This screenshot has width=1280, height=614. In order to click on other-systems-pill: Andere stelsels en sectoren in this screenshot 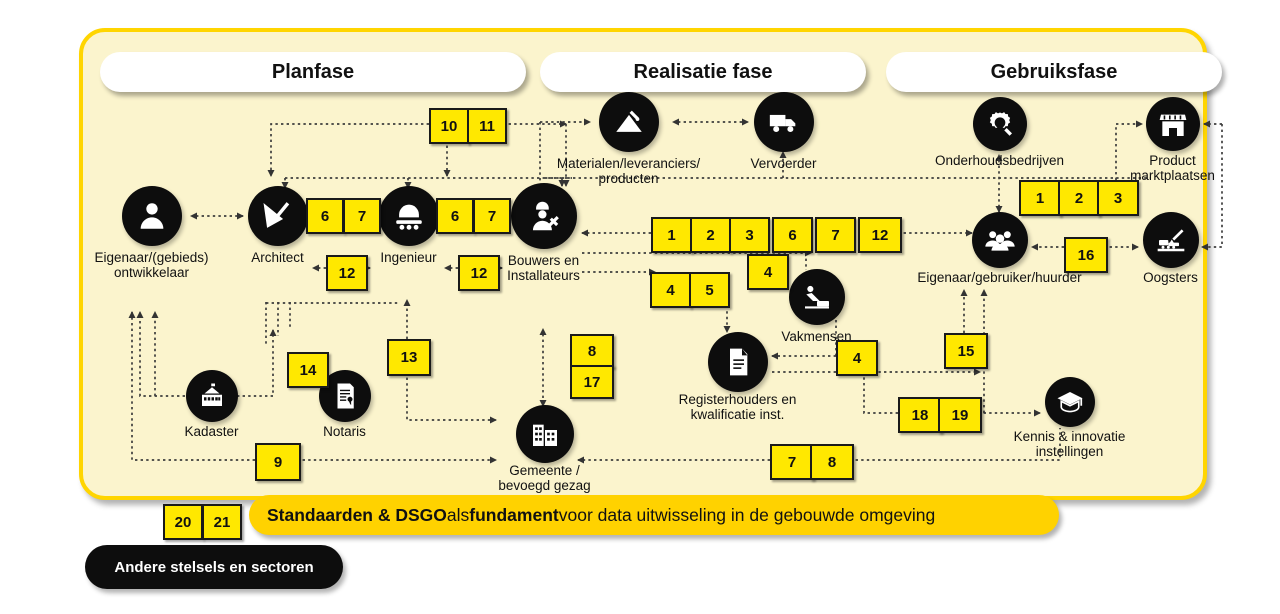, I will do `click(214, 567)`.